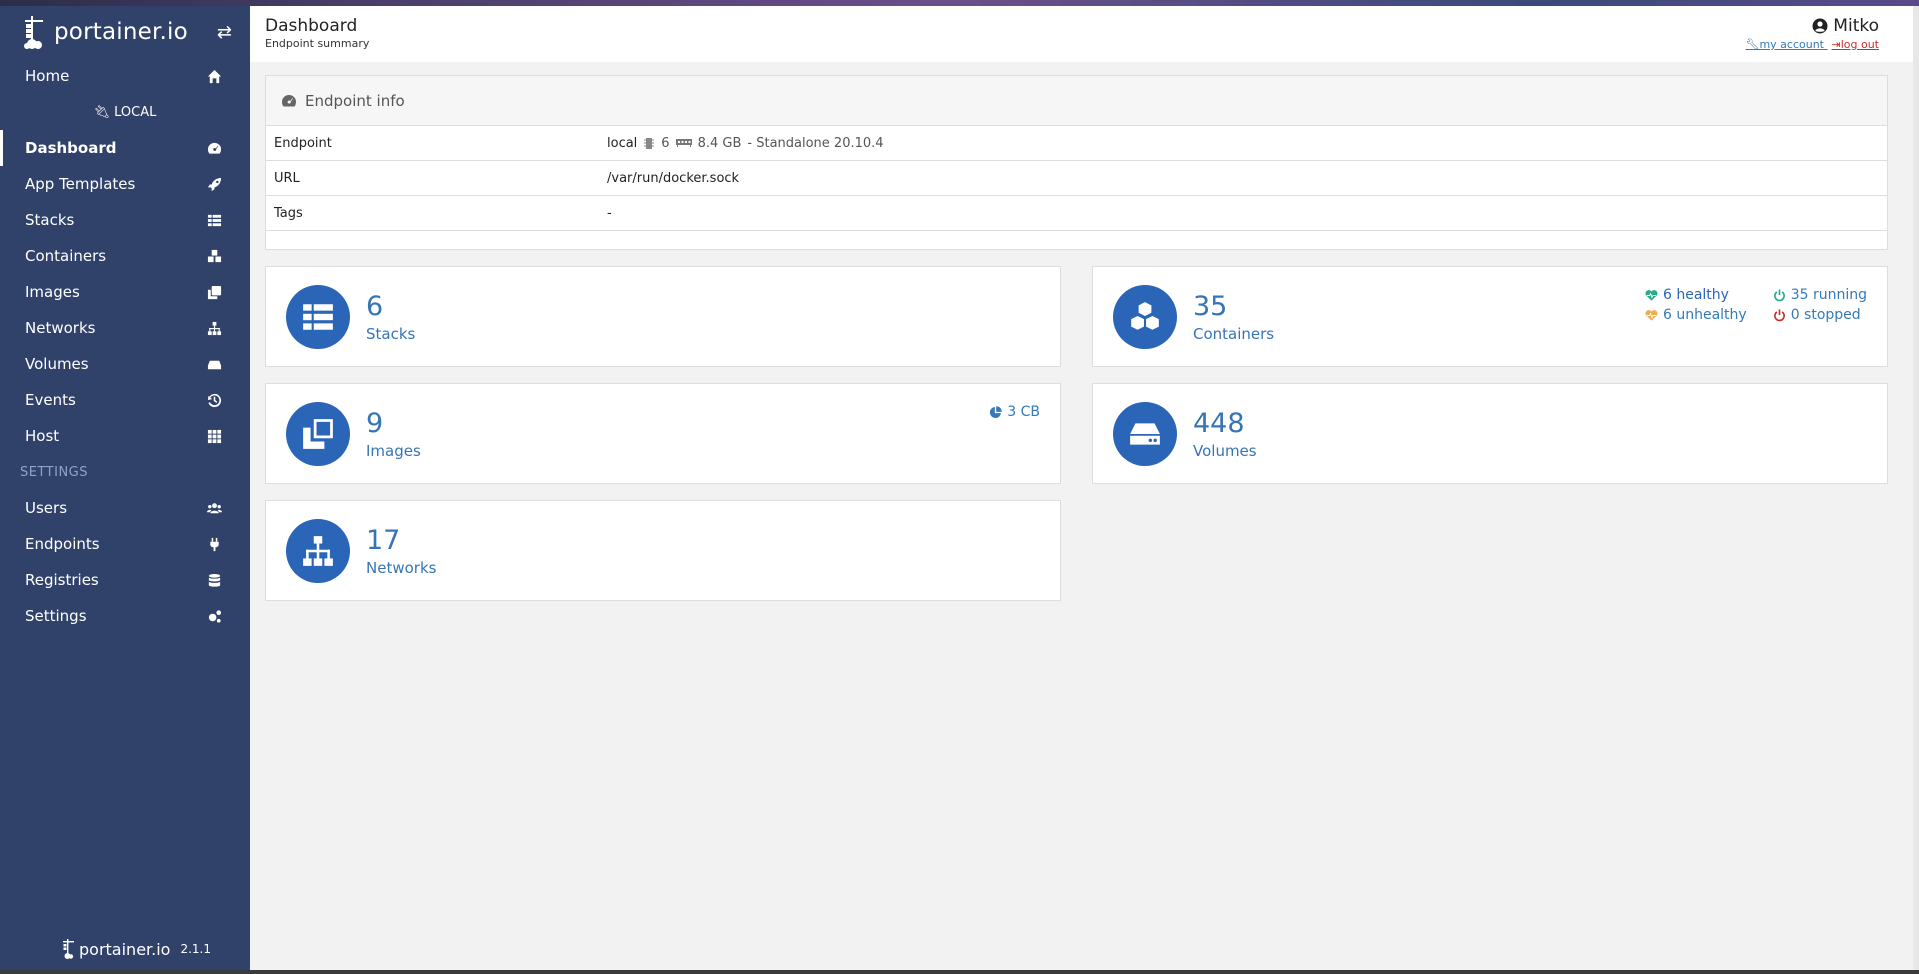  I want to click on tags-value: -, so click(609, 213).